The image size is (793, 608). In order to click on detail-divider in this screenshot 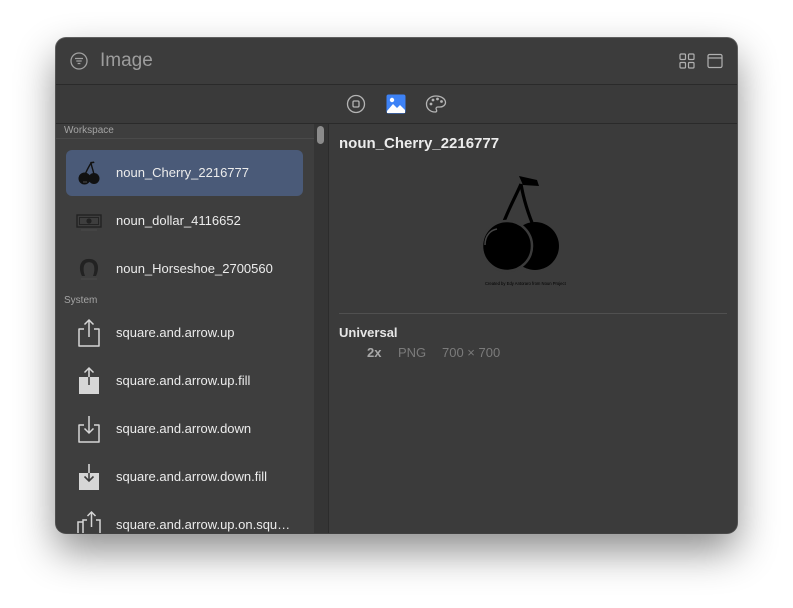, I will do `click(533, 313)`.